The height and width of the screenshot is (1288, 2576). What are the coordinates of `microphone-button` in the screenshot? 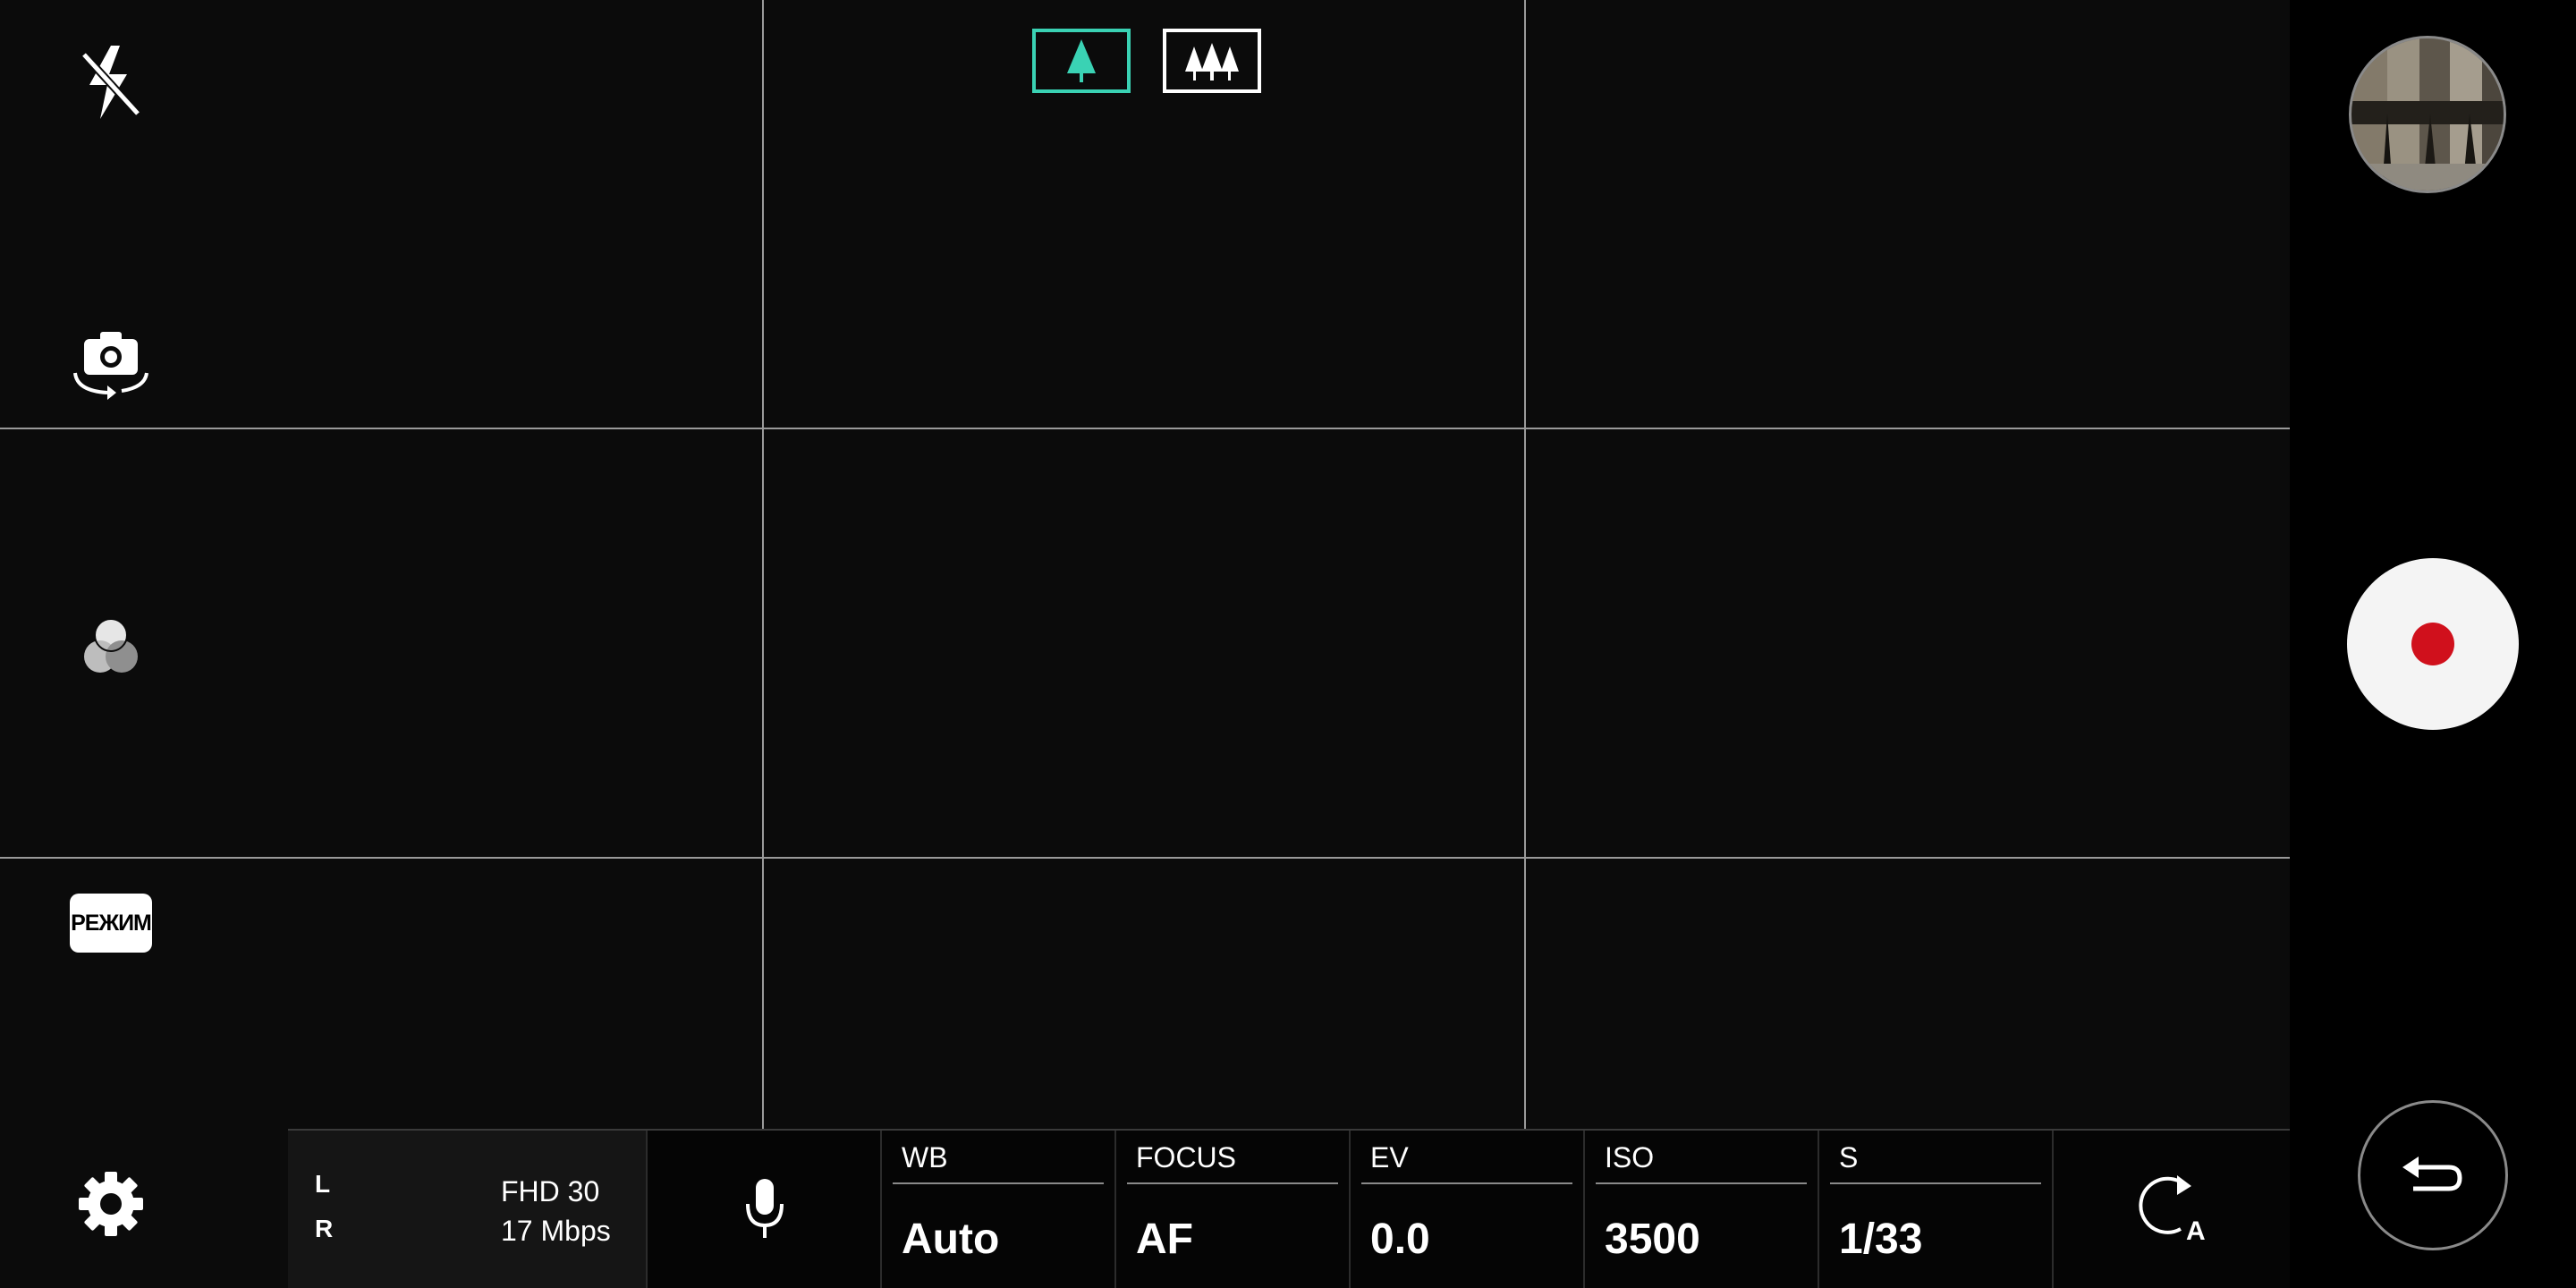 It's located at (763, 1209).